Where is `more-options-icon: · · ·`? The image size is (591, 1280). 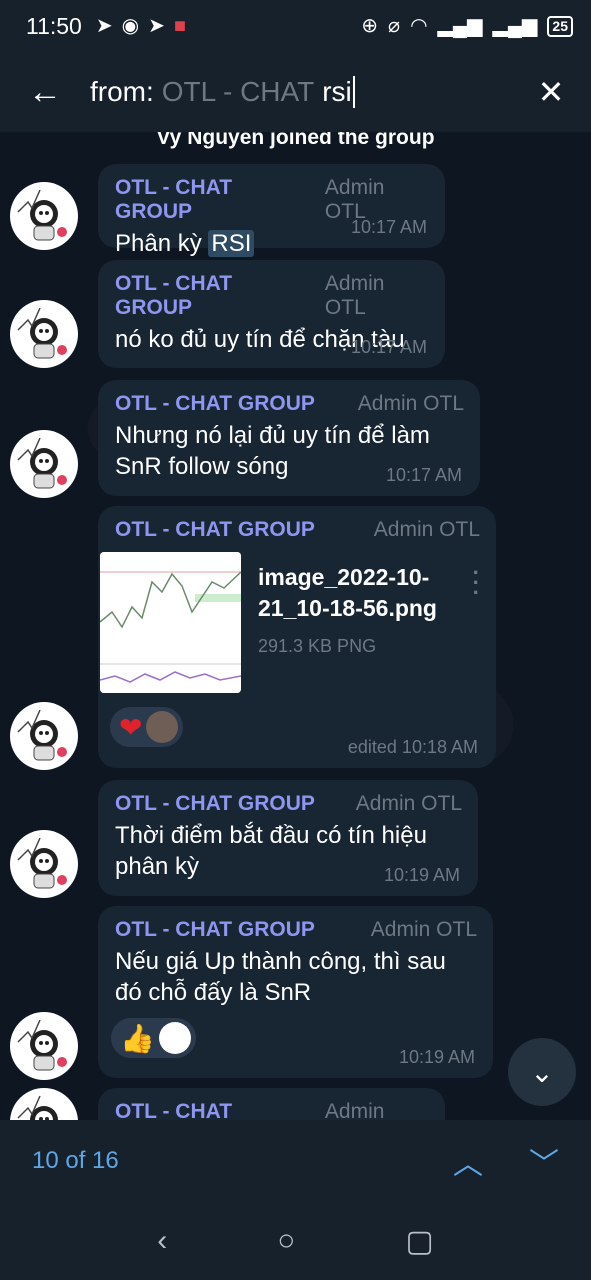 more-options-icon: · · · is located at coordinates (476, 583).